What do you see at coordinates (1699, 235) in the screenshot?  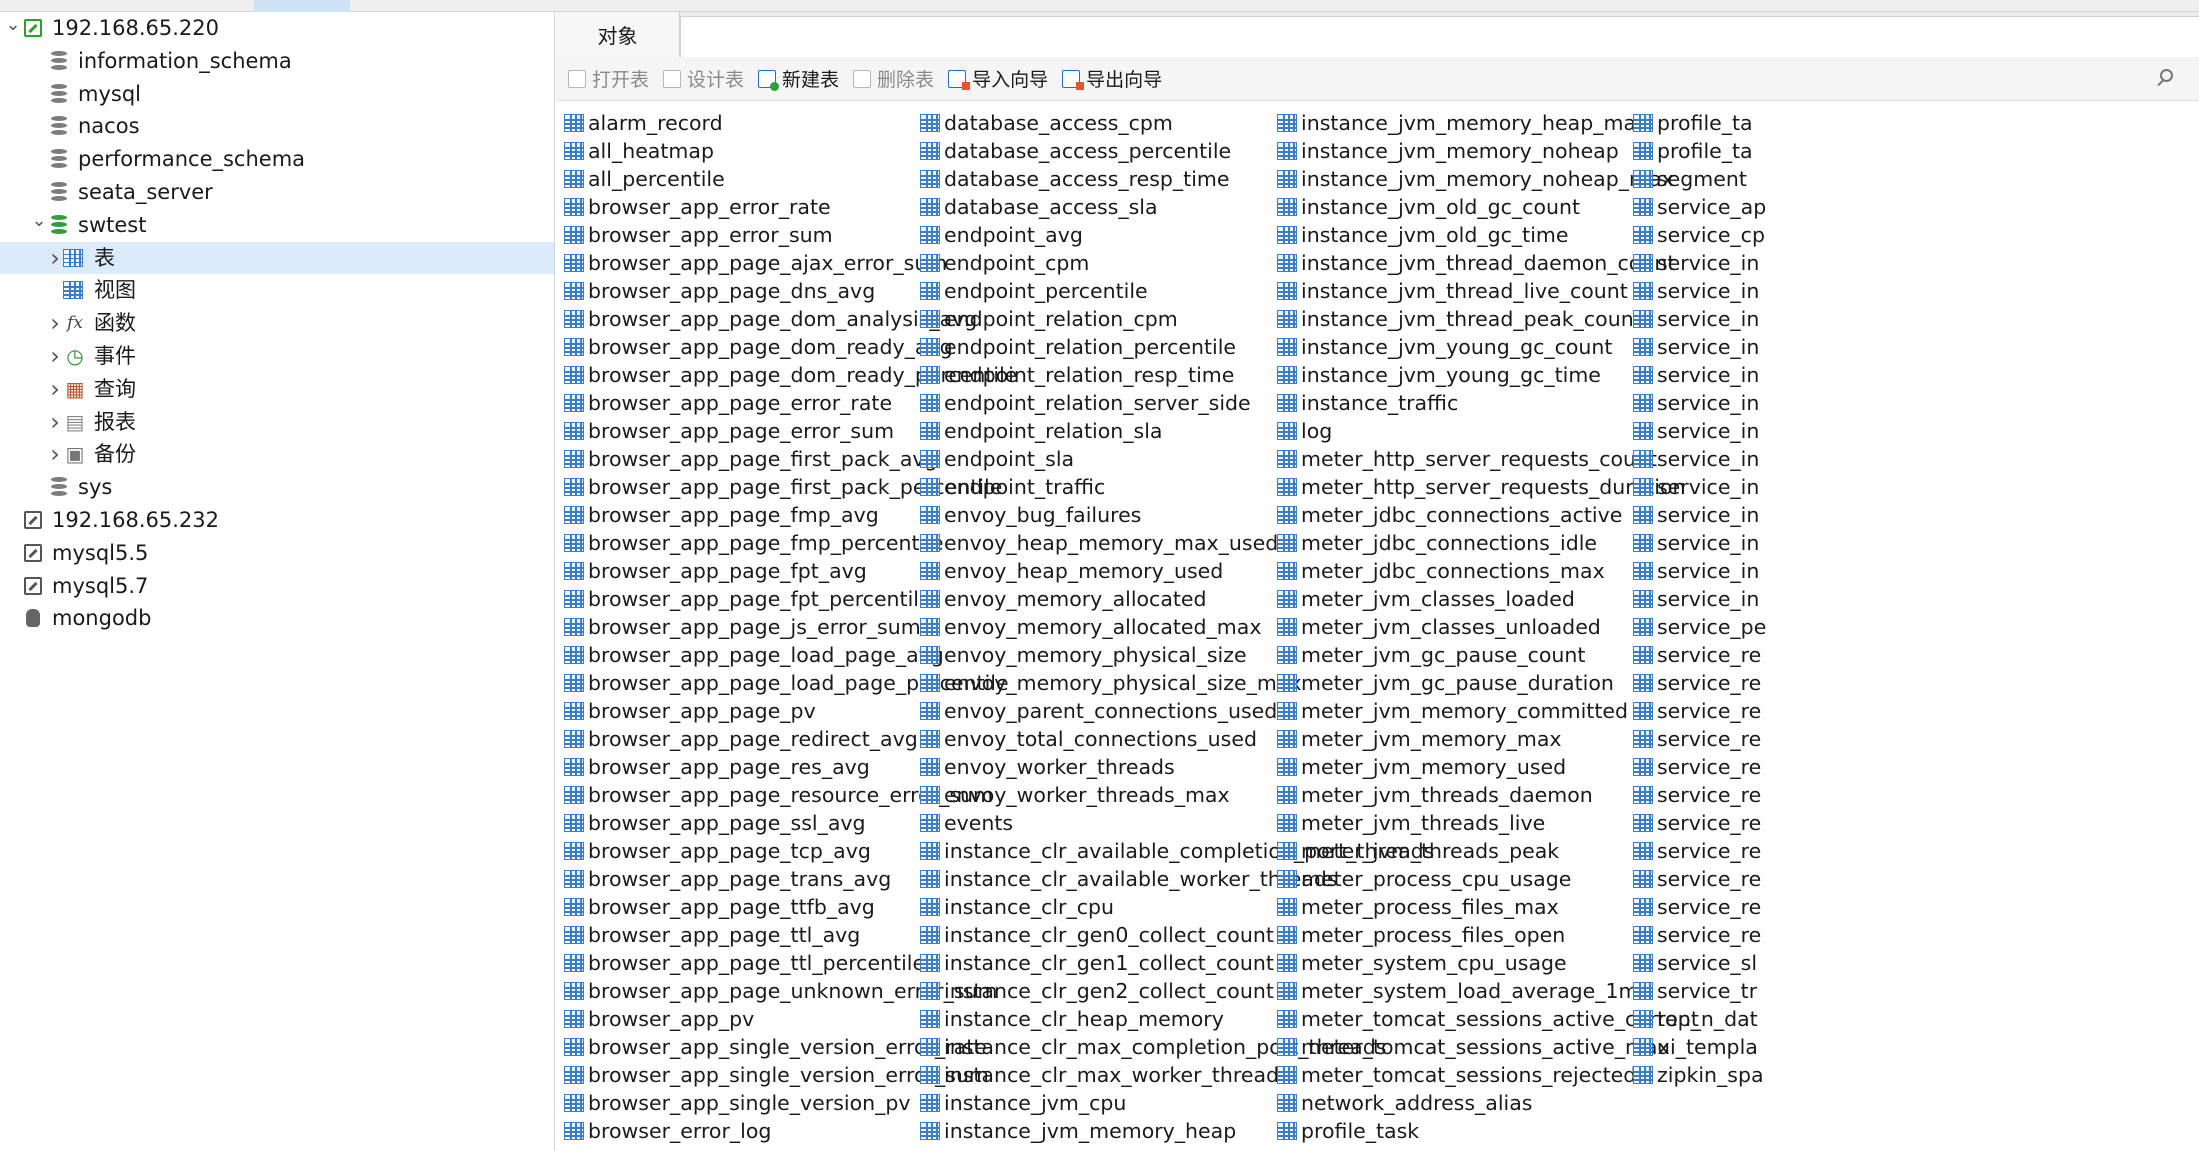 I see `table-list-item: service_cp` at bounding box center [1699, 235].